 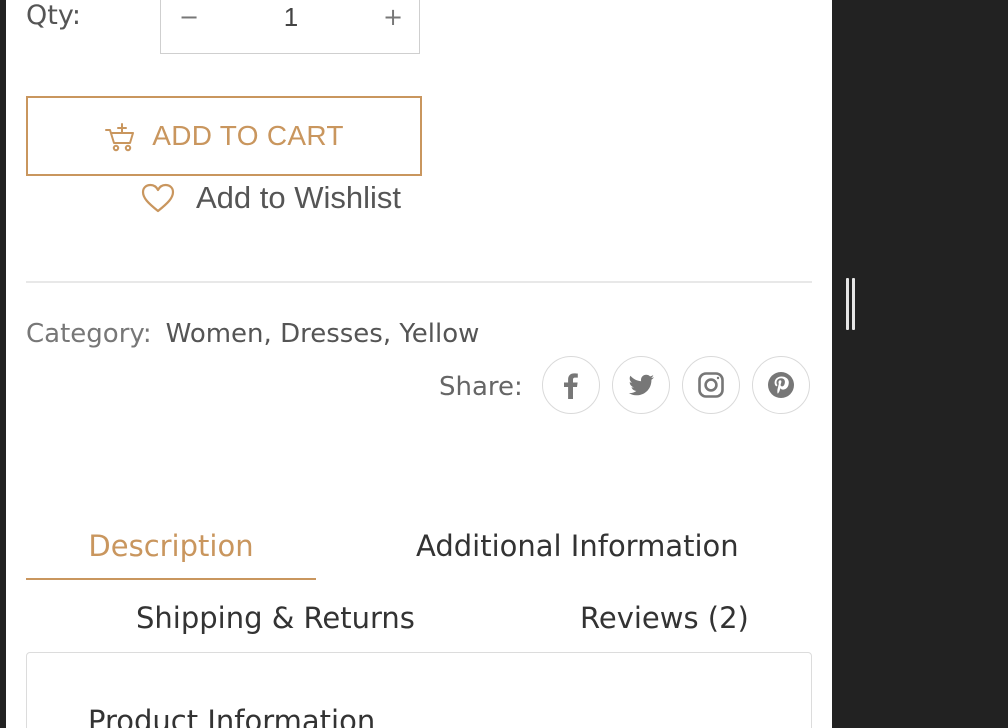 I want to click on pinterest-icon, so click(x=781, y=385).